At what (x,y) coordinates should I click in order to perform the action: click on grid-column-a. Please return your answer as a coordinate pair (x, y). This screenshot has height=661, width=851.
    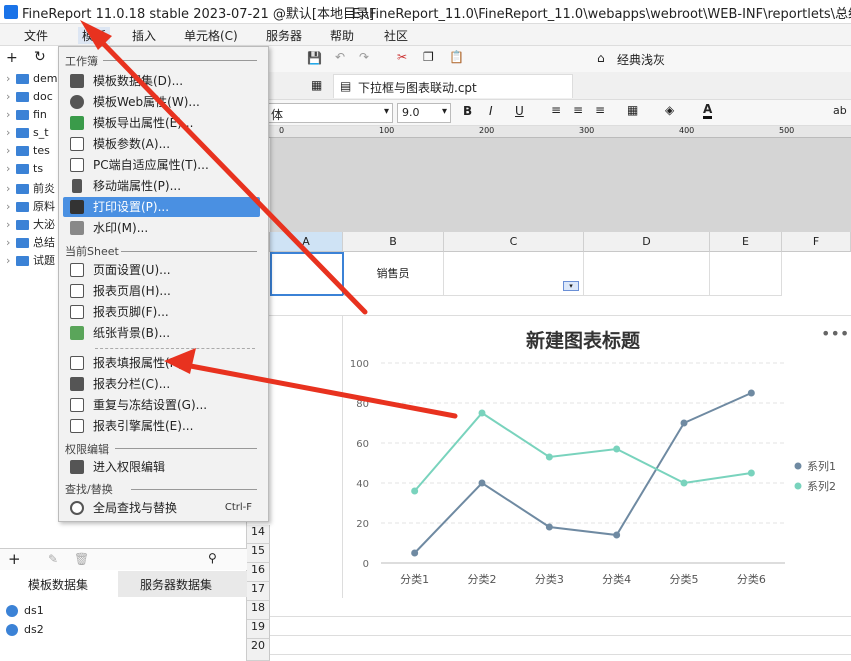
    Looking at the image, I should click on (306, 457).